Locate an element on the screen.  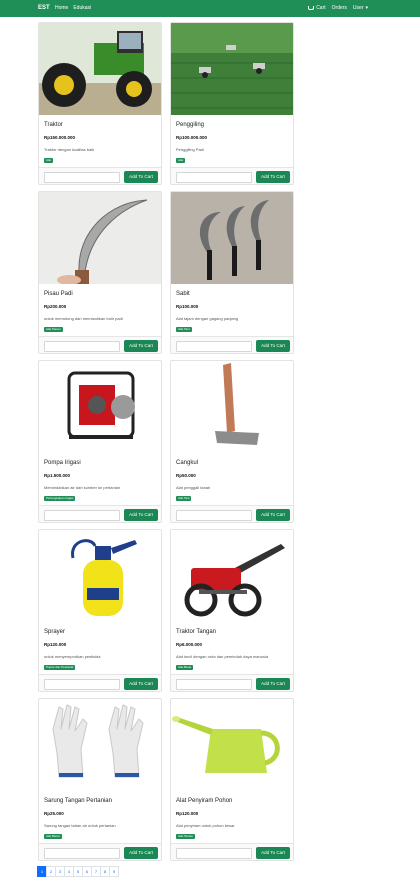
product-image-sarung-tangan is located at coordinates (100, 745).